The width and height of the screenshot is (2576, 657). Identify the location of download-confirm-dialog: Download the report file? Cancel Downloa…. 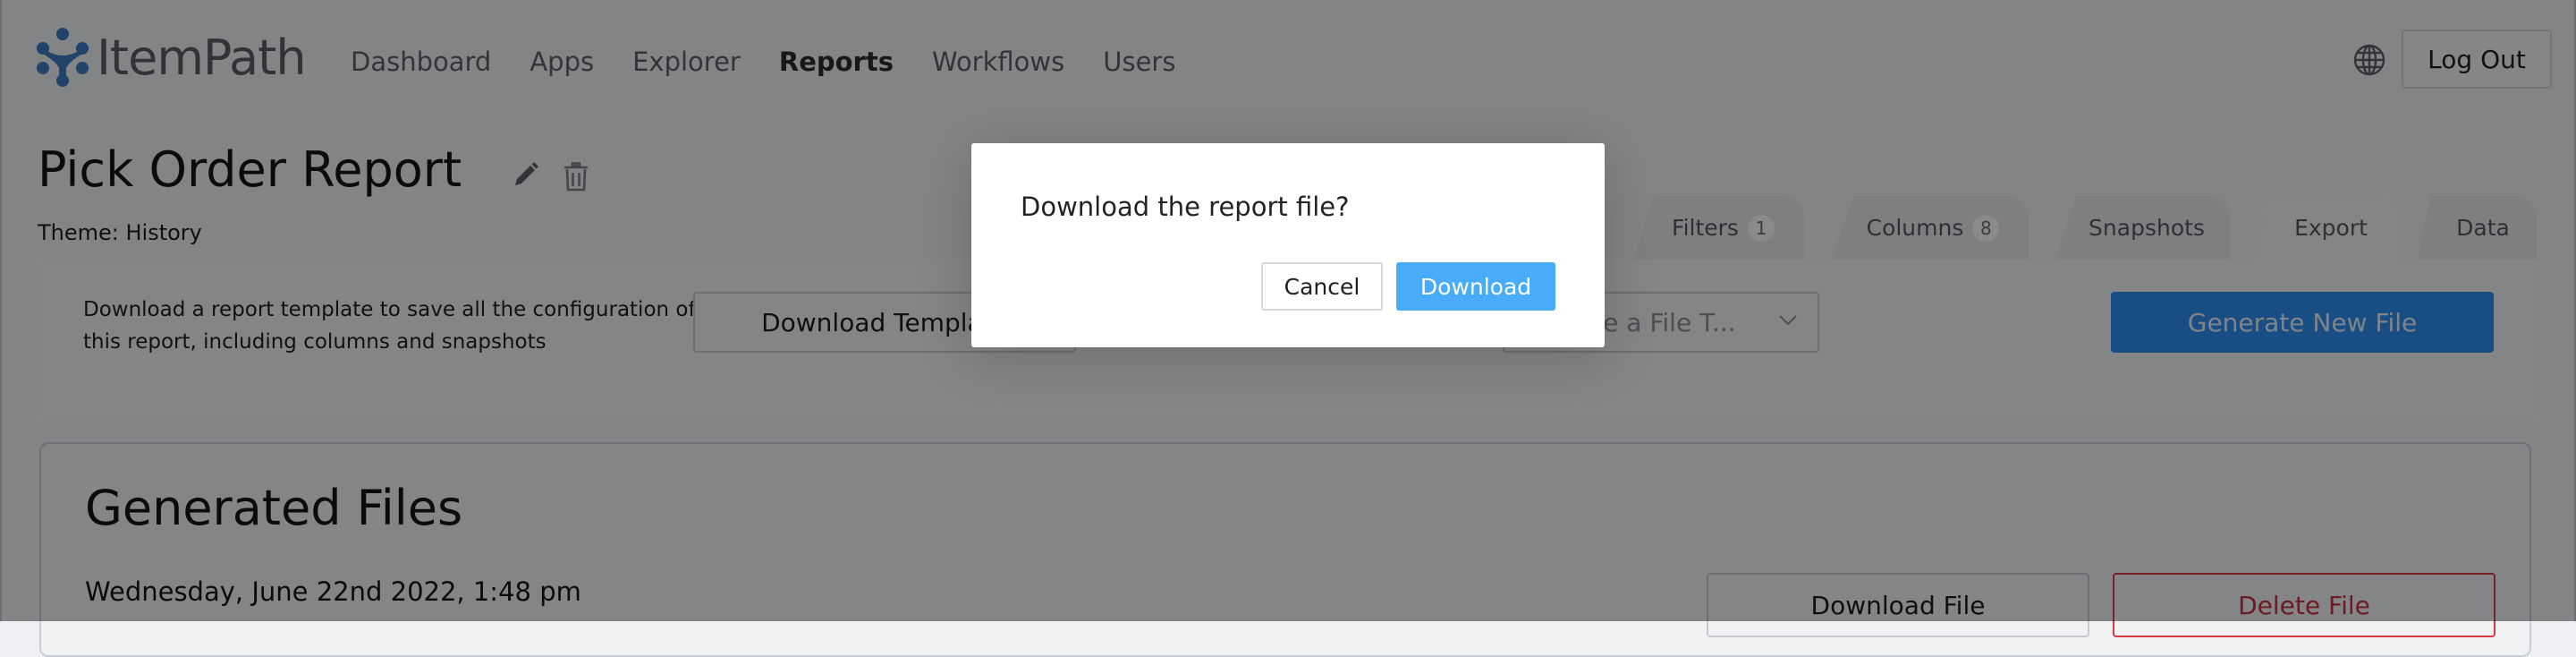
(1288, 245).